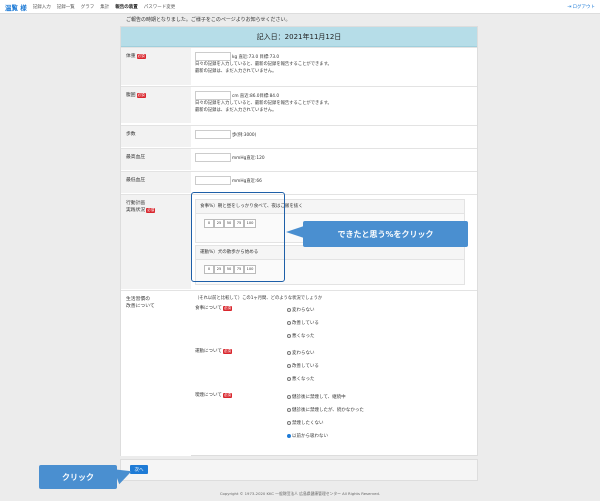  I want to click on brand: 温覧 様, so click(16, 7).